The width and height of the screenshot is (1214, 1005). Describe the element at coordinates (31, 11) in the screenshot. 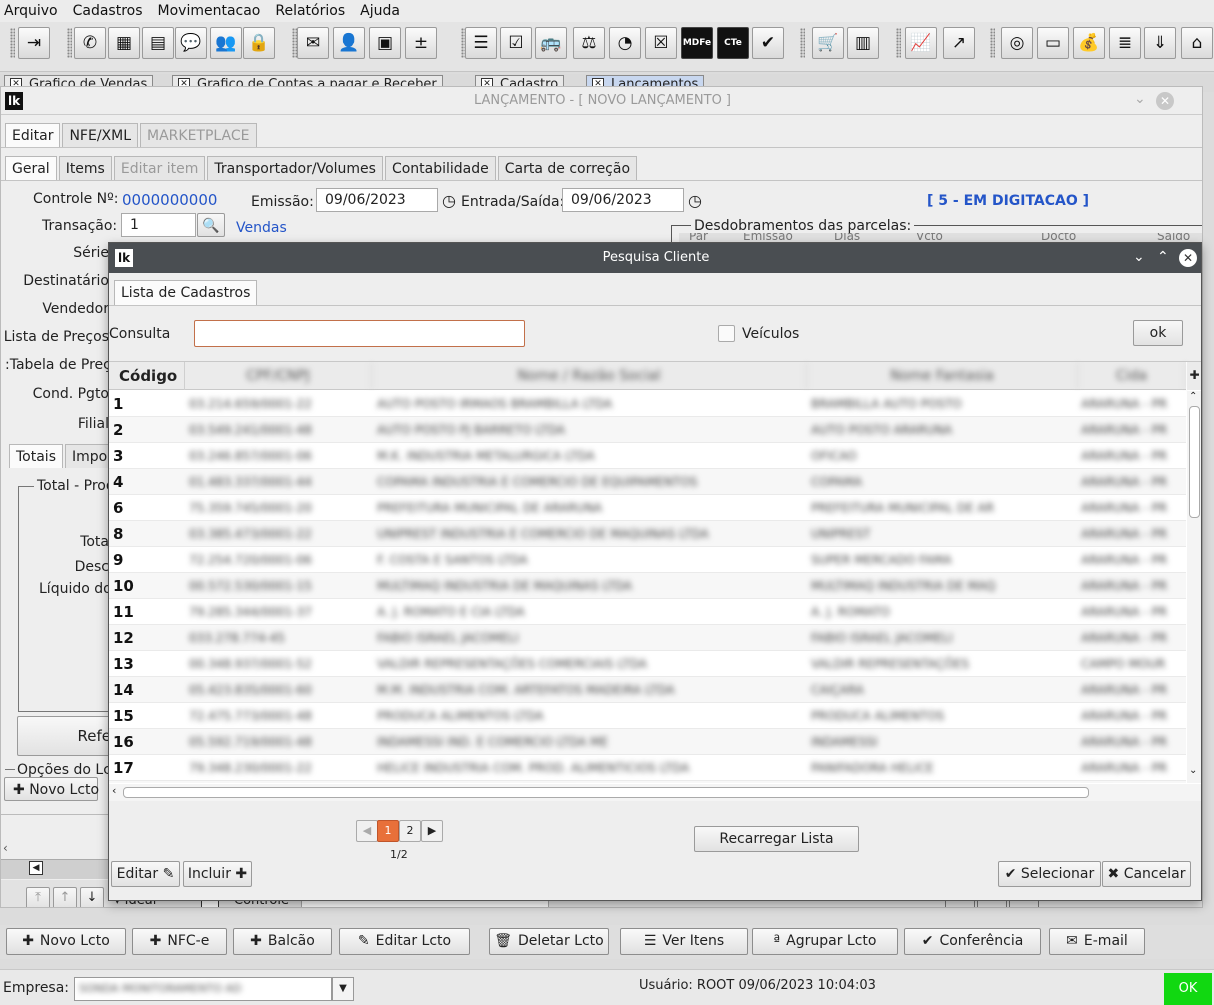

I see `menu-item-arquivo: Arquivo` at that location.